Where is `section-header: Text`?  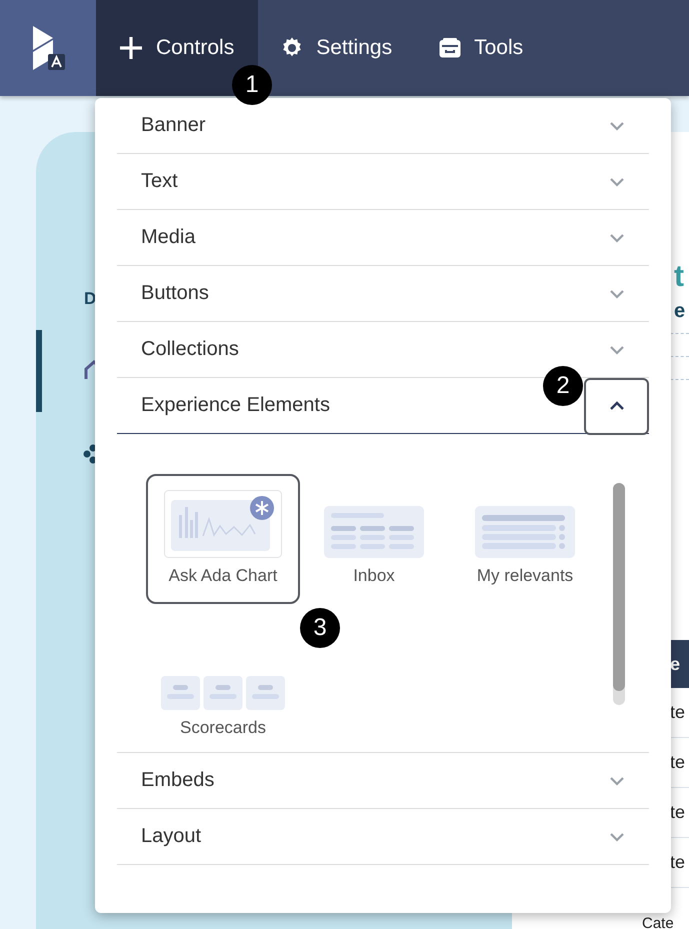 section-header: Text is located at coordinates (383, 182).